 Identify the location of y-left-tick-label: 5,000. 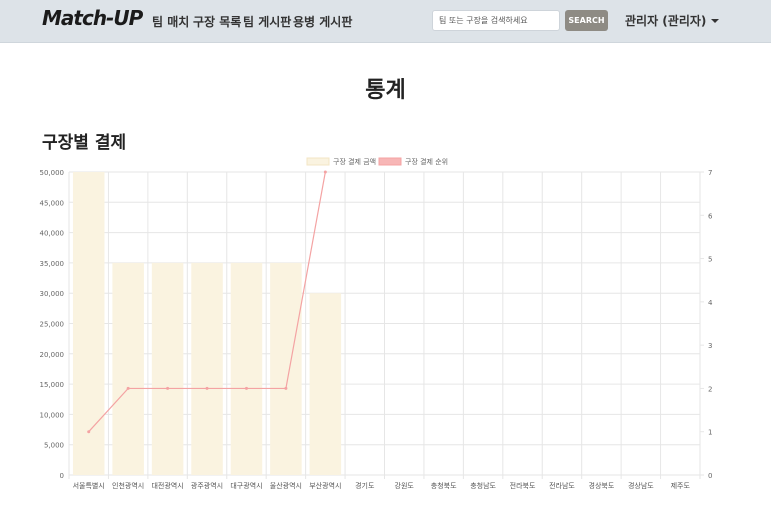
(54, 446).